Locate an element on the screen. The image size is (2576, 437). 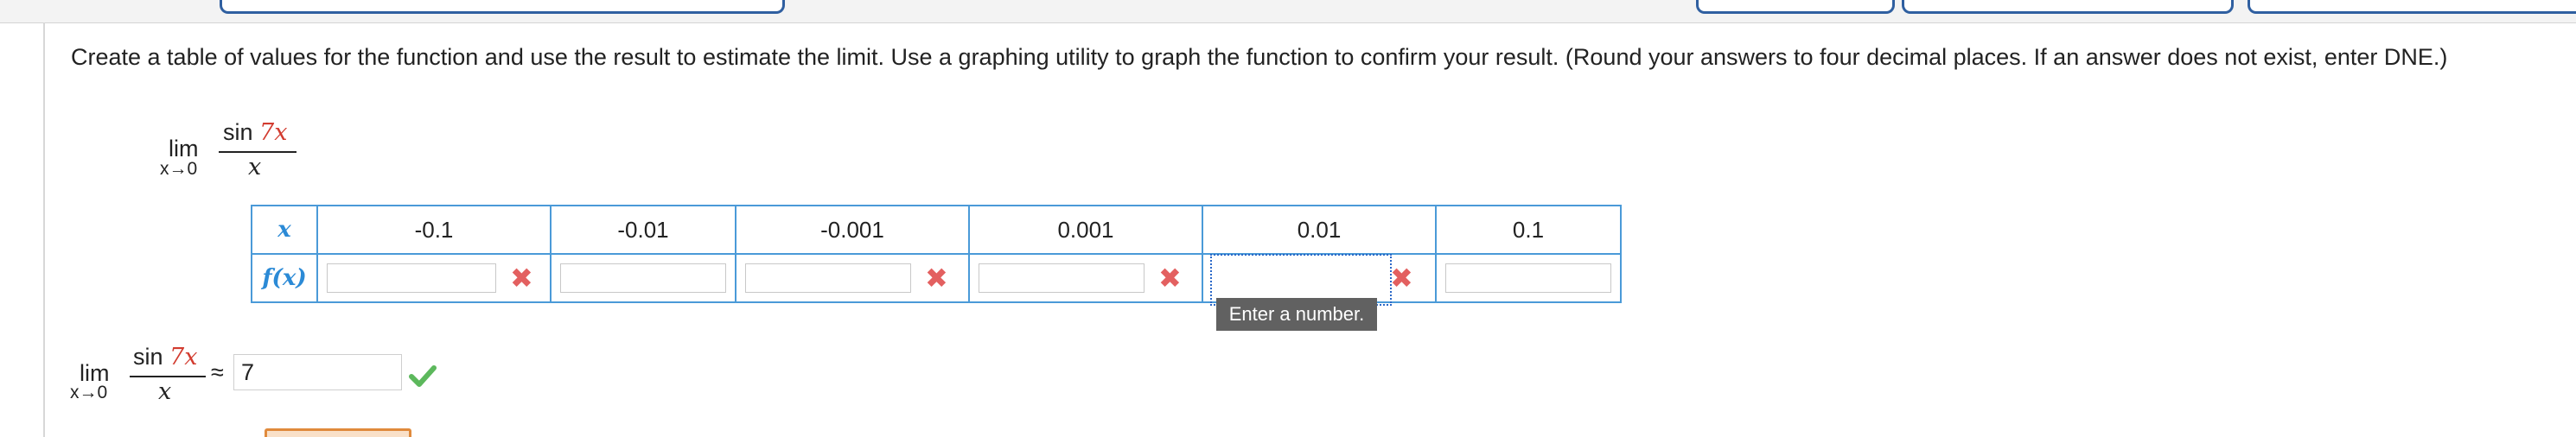
approx-symbol: ≈ is located at coordinates (217, 372).